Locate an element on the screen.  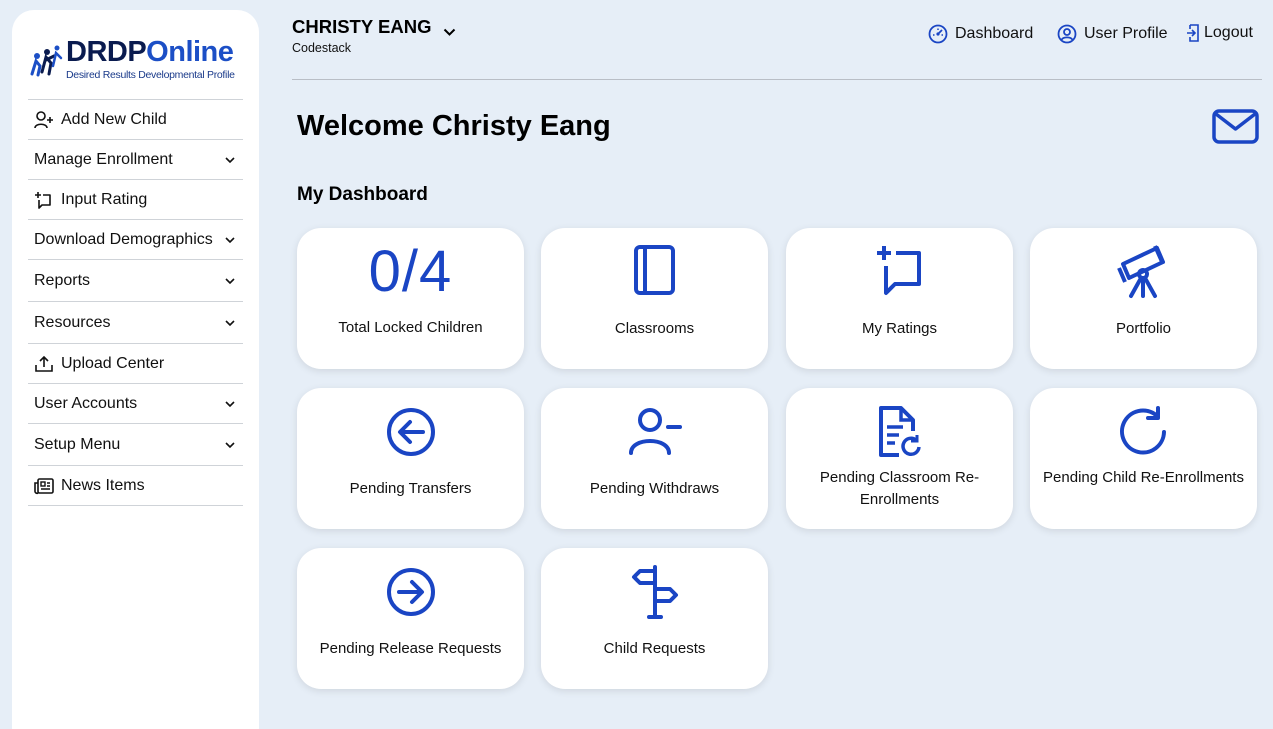
sidebar-item-user-accounts: User Accounts is located at coordinates (135, 404).